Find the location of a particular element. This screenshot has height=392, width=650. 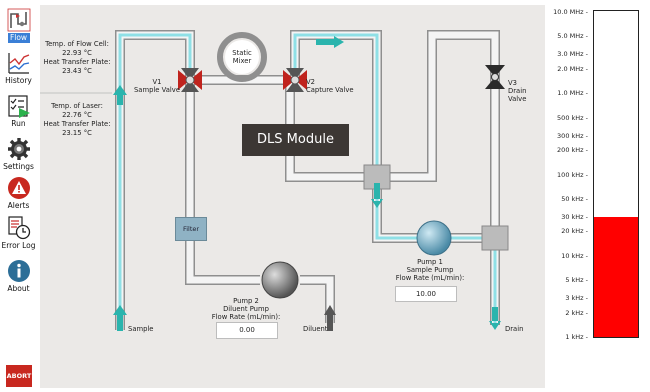

gauge-tick-label: 300 kHz - is located at coordinates (572, 135).